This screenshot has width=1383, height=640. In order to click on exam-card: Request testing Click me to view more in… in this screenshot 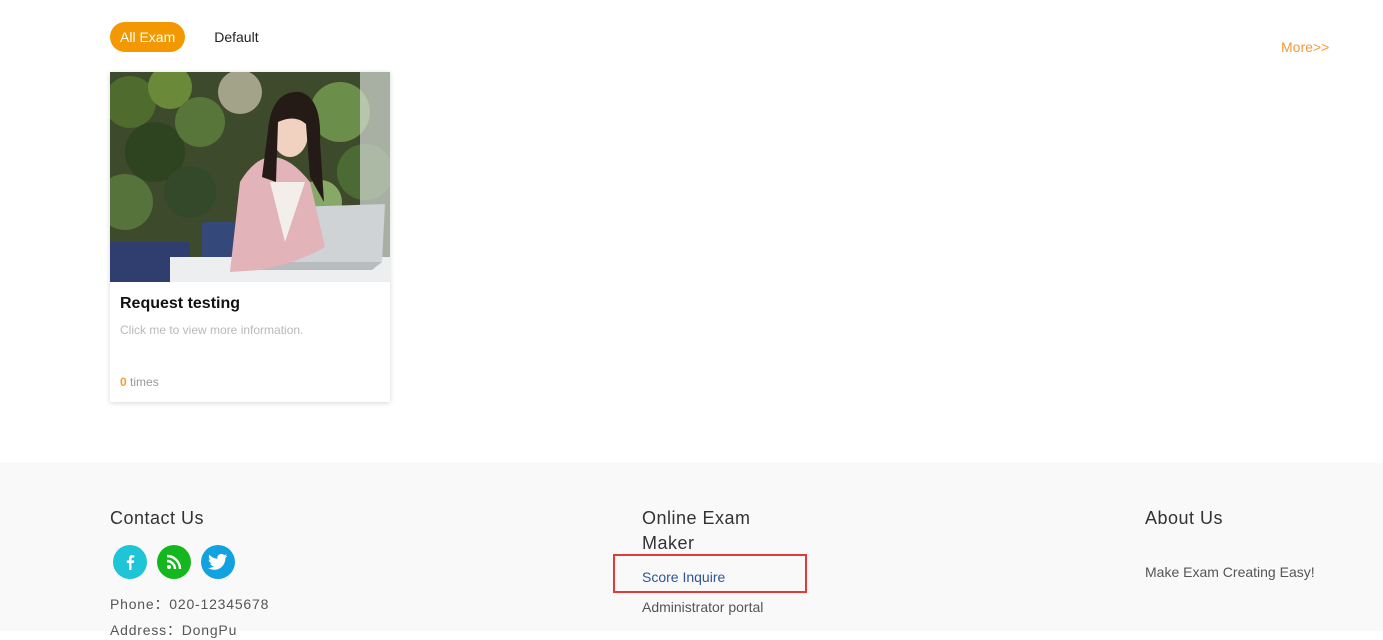, I will do `click(250, 237)`.